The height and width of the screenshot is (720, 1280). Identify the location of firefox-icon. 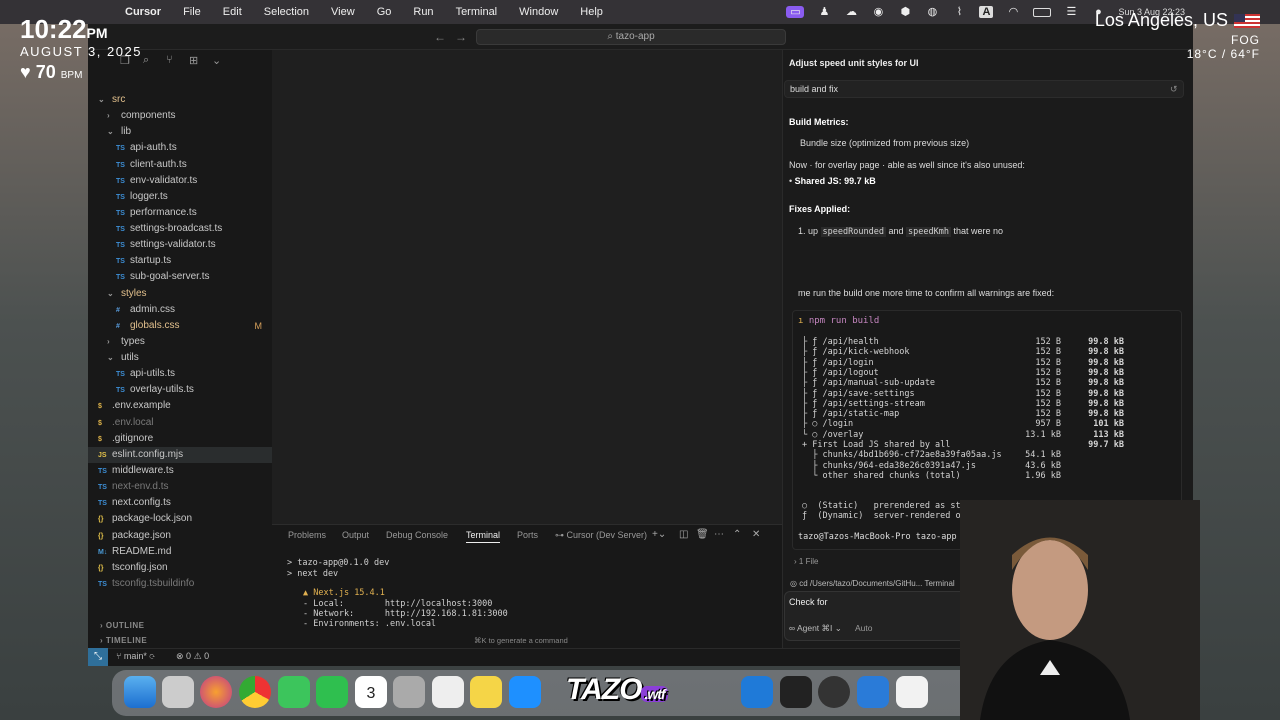
(216, 692).